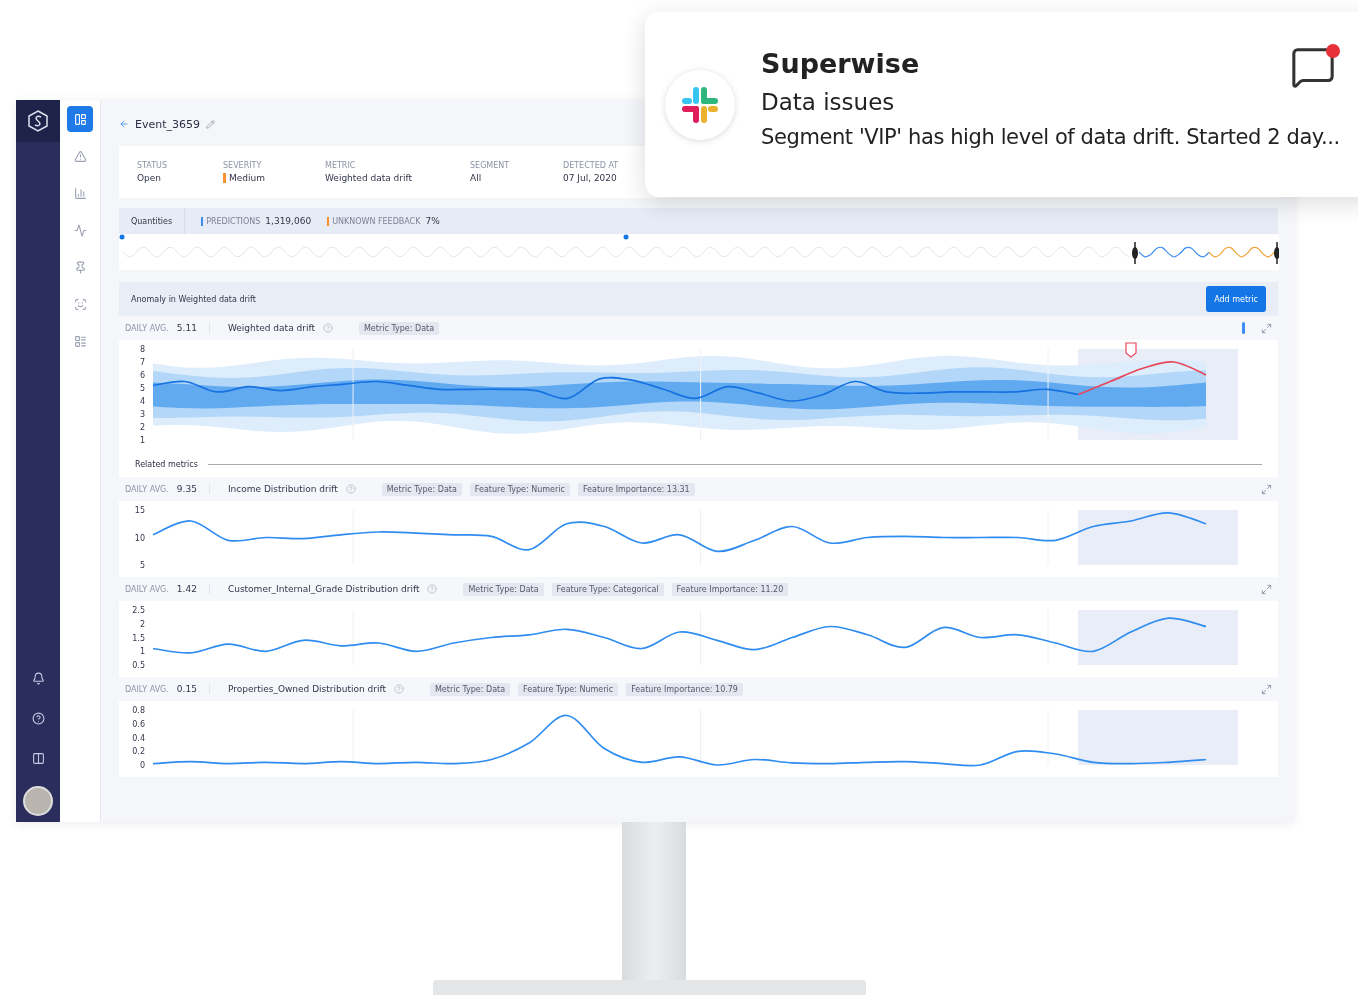 The height and width of the screenshot is (995, 1358). What do you see at coordinates (210, 124) in the screenshot?
I see `edit-icon` at bounding box center [210, 124].